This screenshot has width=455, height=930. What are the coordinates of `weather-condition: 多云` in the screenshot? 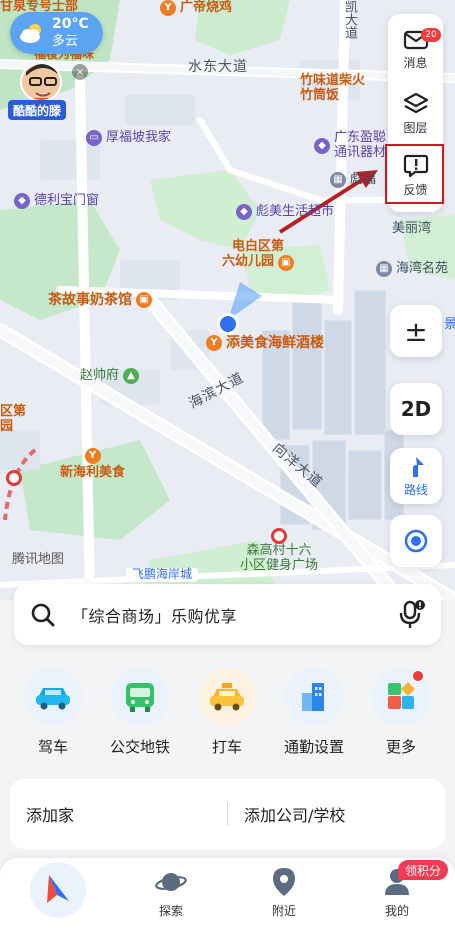 It's located at (65, 41).